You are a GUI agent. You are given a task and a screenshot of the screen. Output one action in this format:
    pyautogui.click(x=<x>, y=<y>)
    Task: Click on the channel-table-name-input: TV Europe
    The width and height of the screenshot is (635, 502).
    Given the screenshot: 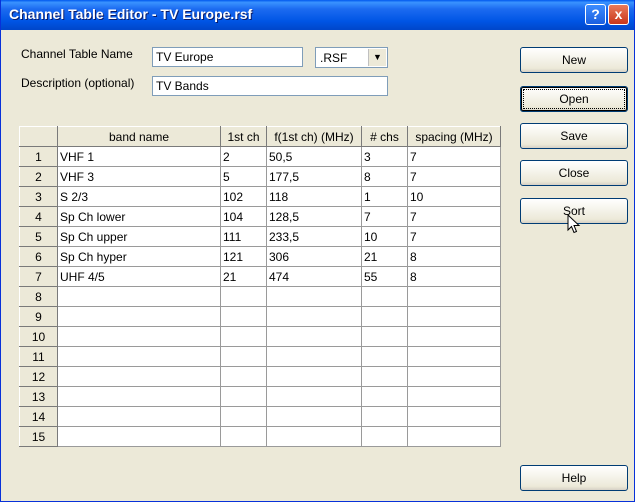 What is the action you would take?
    pyautogui.click(x=227, y=57)
    